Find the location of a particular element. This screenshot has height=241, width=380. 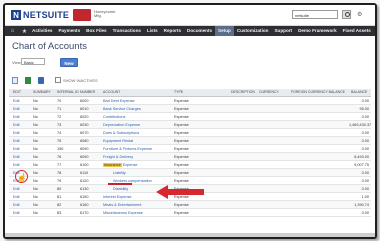

column-header-account: ACCOUNT is located at coordinates (111, 92).